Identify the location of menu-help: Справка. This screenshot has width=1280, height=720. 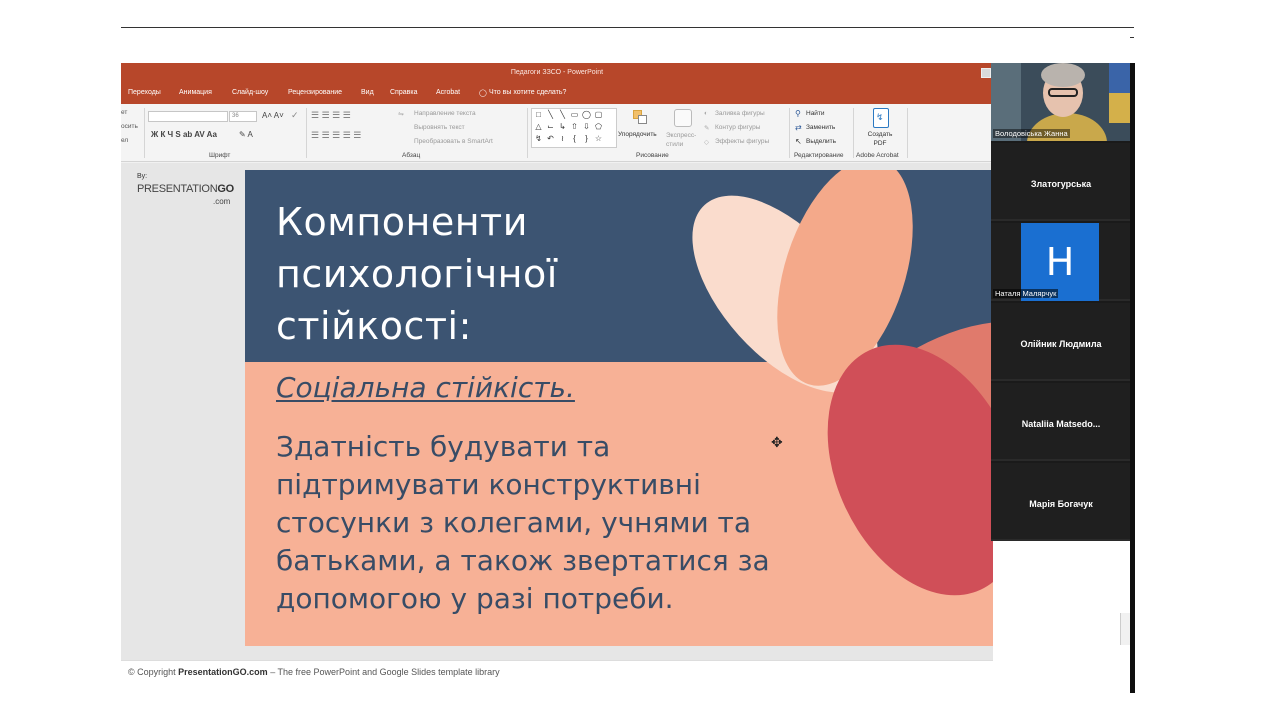
(403, 92).